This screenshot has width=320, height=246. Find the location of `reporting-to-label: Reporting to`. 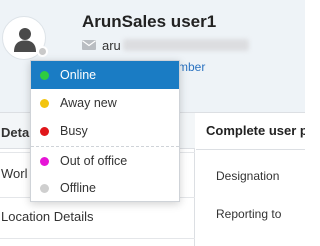

reporting-to-label: Reporting to is located at coordinates (249, 214).